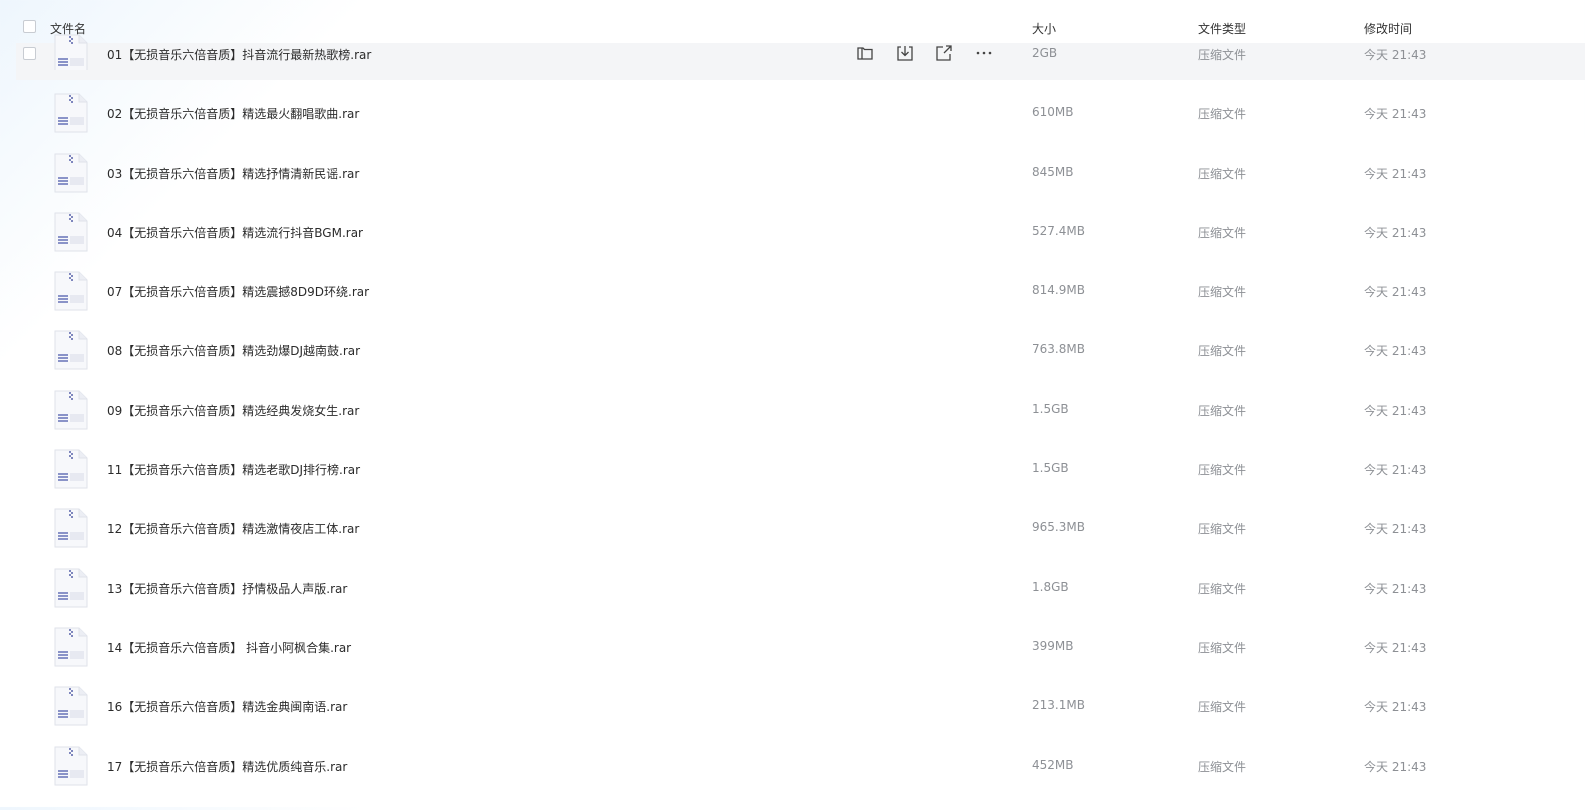 This screenshot has width=1585, height=810. I want to click on file-name: 03【无损音乐六倍音质】精选抒情清新民谣.rar, so click(233, 173).